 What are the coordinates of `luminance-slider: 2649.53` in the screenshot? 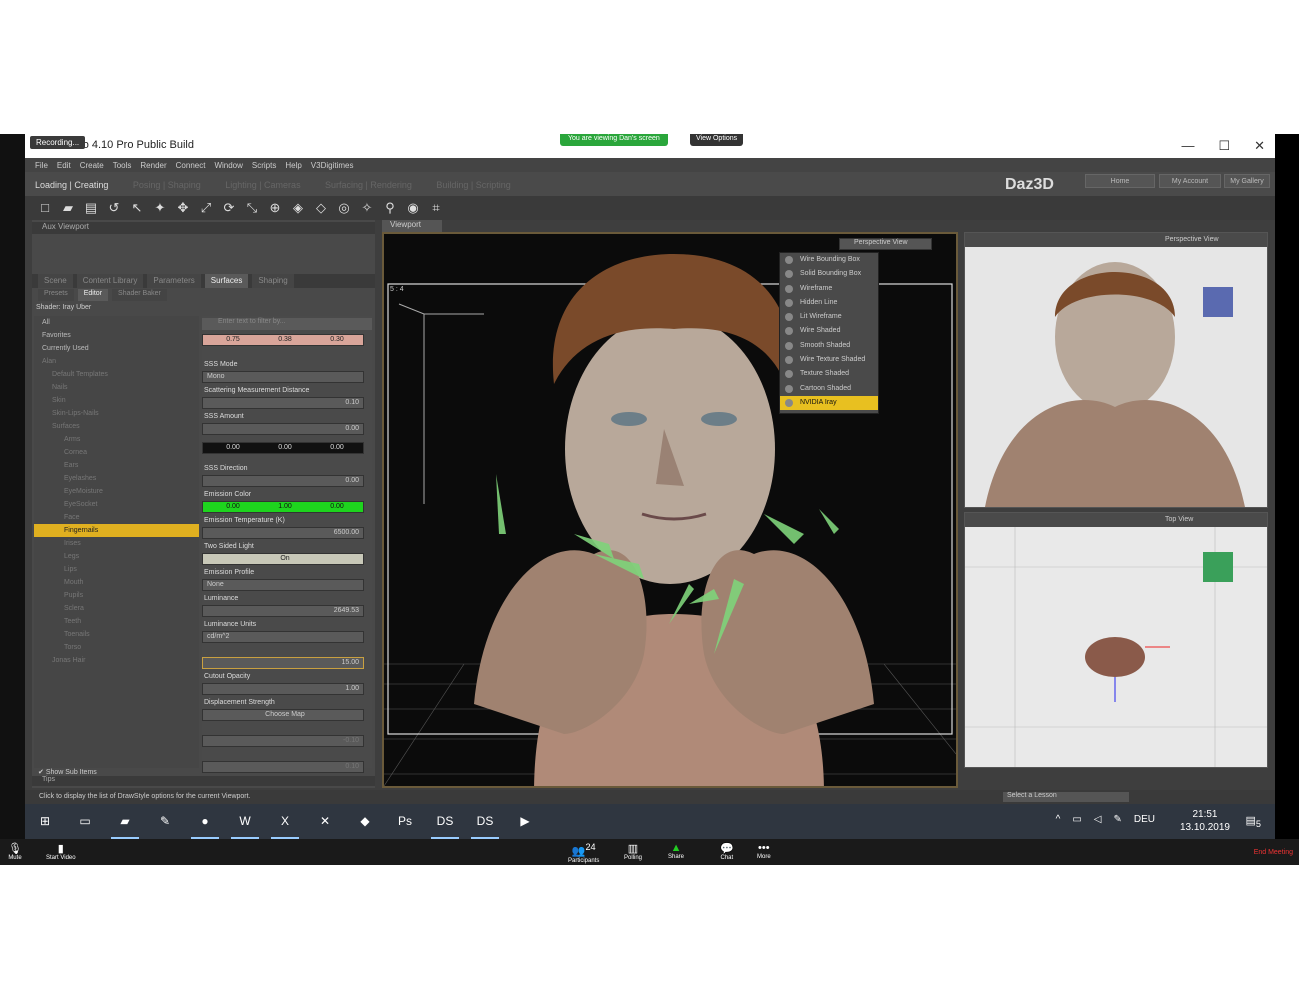 It's located at (283, 611).